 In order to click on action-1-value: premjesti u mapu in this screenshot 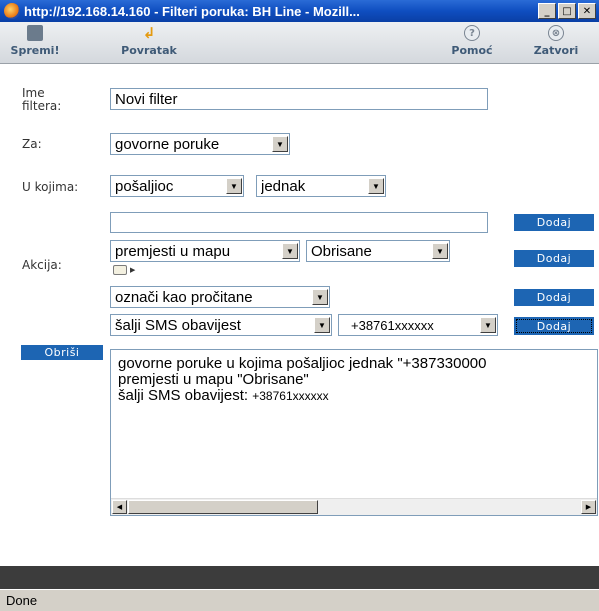, I will do `click(173, 251)`.